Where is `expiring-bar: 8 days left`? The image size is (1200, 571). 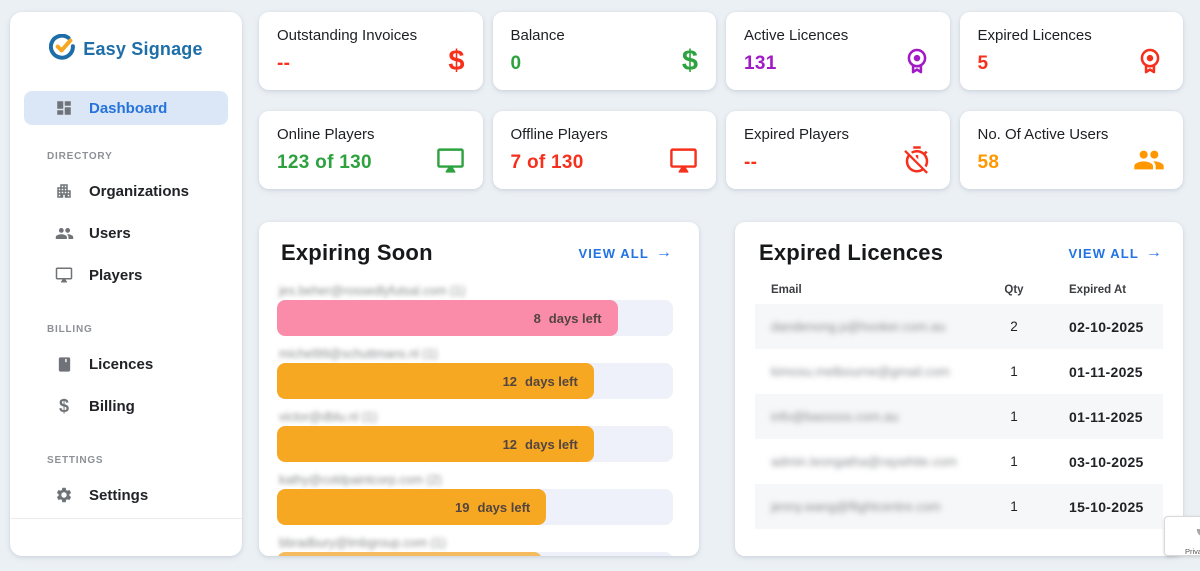 expiring-bar: 8 days left is located at coordinates (447, 318).